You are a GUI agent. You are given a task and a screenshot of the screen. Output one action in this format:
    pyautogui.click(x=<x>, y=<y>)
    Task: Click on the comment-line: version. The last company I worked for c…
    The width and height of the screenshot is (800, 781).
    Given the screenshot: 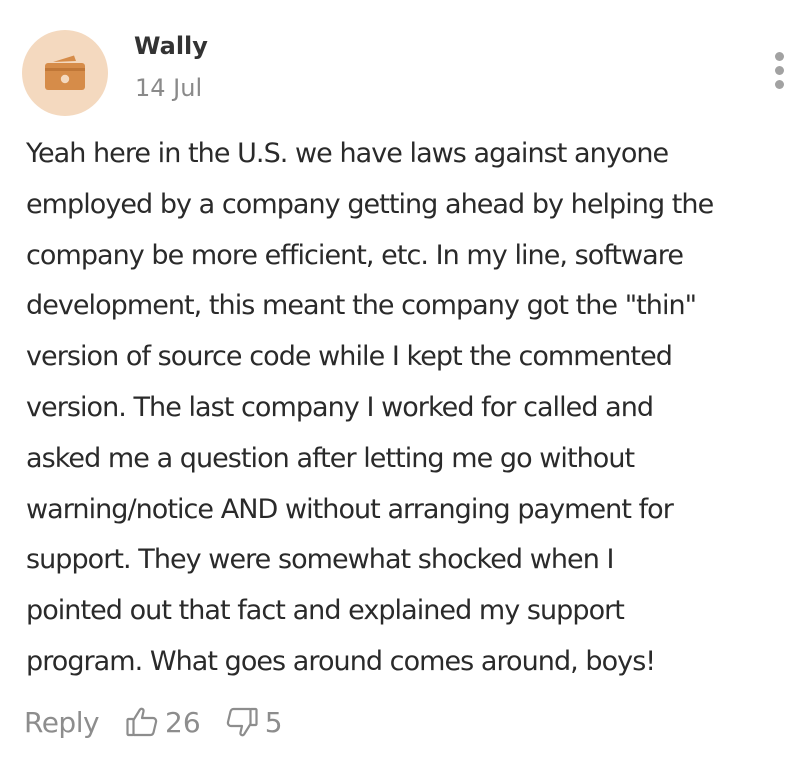 What is the action you would take?
    pyautogui.click(x=340, y=407)
    